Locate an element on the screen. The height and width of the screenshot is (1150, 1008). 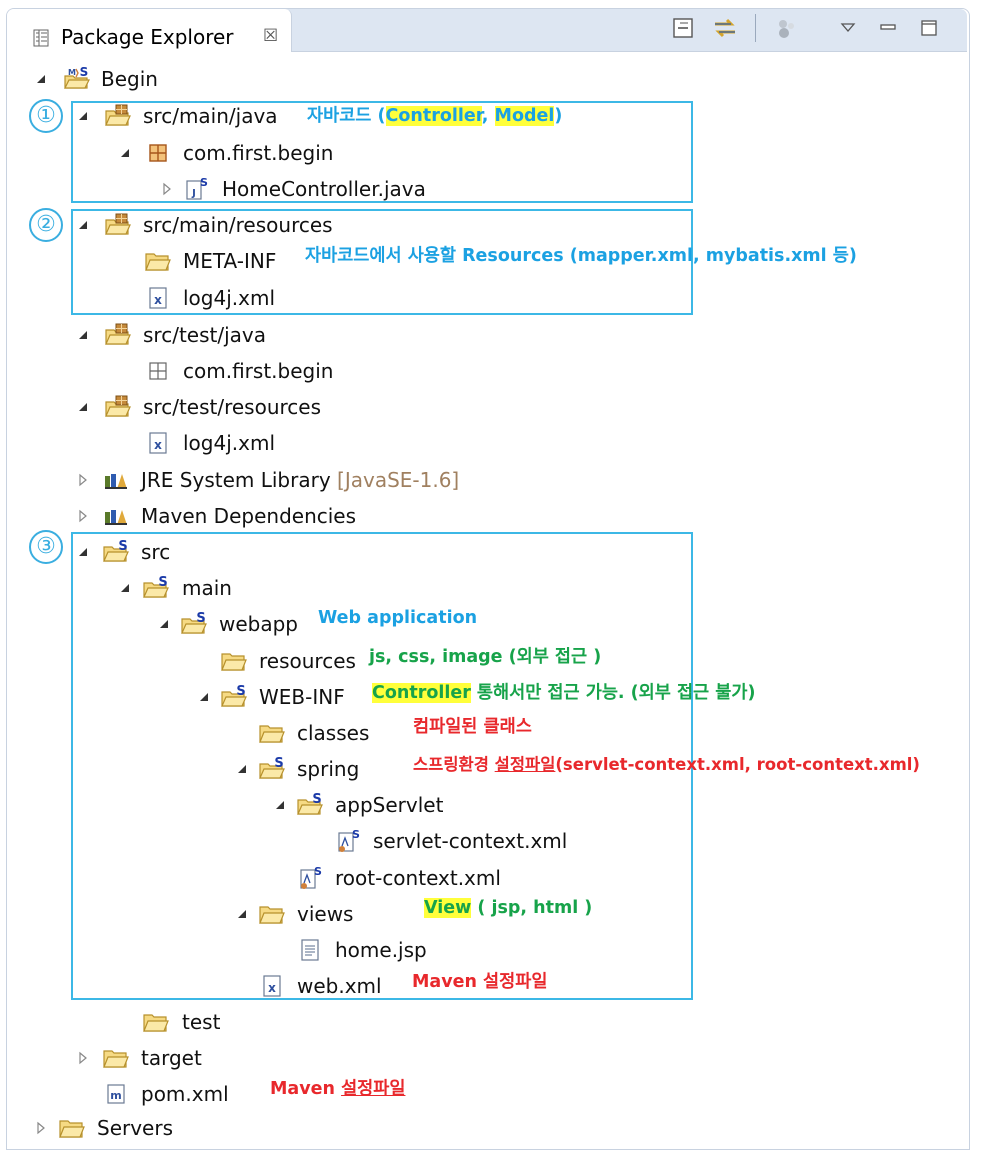
tree-item-label: pom.xml is located at coordinates (185, 1094).